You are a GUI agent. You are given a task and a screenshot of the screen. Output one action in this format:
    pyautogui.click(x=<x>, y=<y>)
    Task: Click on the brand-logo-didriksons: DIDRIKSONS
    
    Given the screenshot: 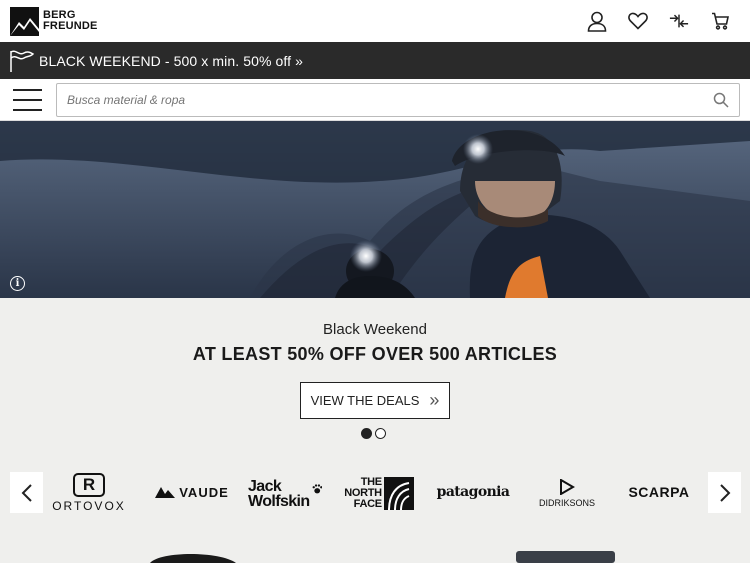 What is the action you would take?
    pyautogui.click(x=567, y=493)
    